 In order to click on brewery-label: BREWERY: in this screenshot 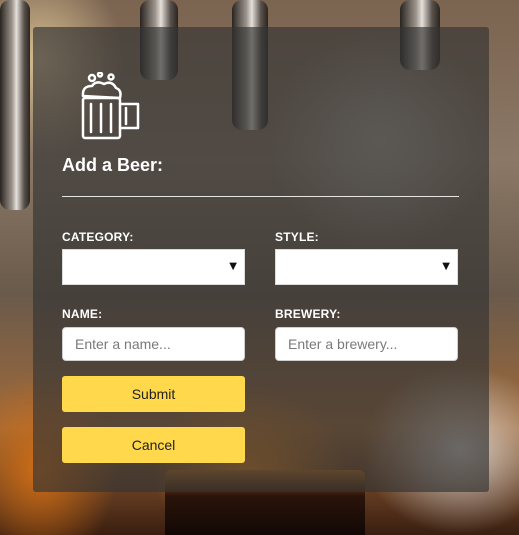, I will do `click(308, 314)`.